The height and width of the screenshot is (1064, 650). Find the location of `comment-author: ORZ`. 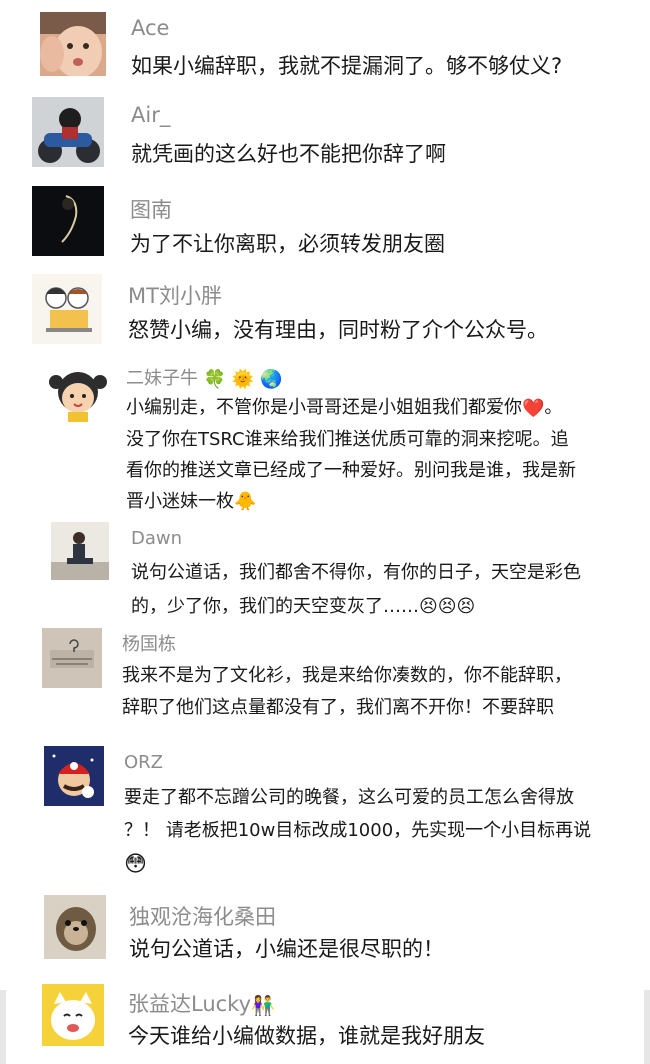

comment-author: ORZ is located at coordinates (143, 762).